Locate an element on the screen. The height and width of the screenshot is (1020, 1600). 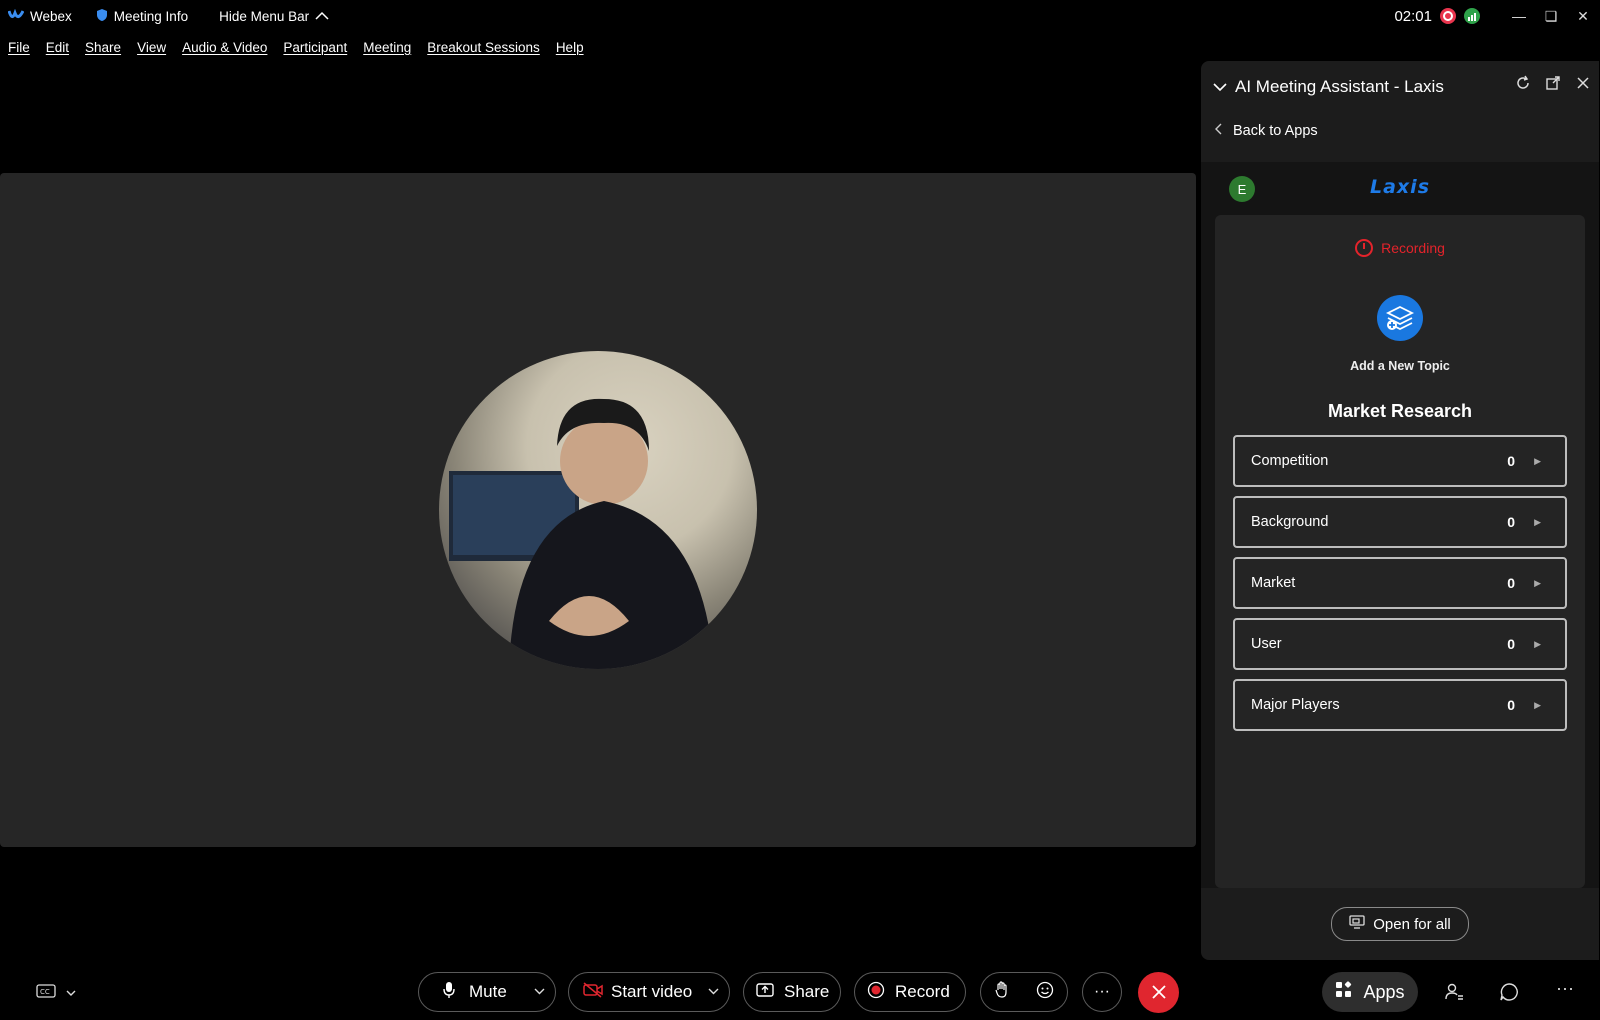
add-topic-label: Add a New Topic is located at coordinates (1400, 366).